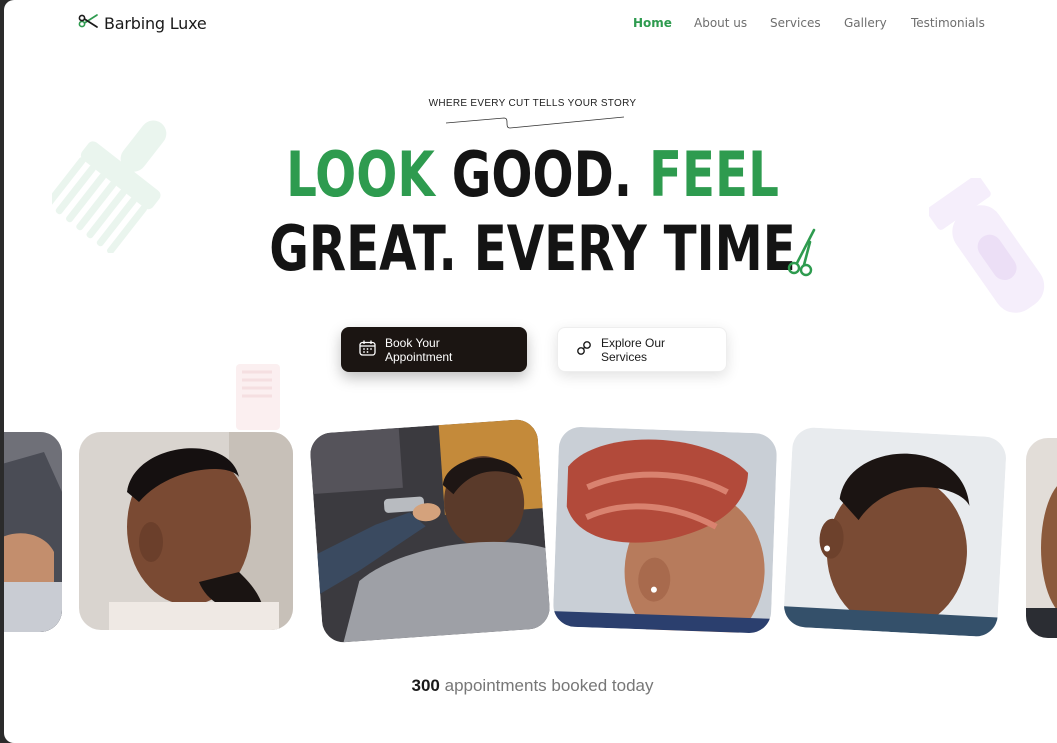 Image resolution: width=1057 pixels, height=743 pixels. What do you see at coordinates (584, 349) in the screenshot?
I see `link-icon` at bounding box center [584, 349].